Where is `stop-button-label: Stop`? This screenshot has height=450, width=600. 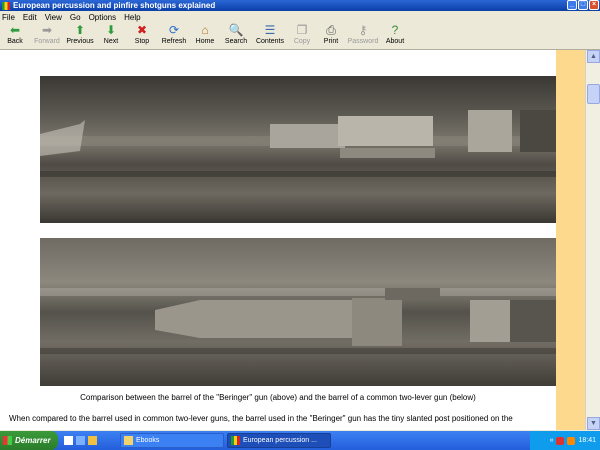 stop-button-label: Stop is located at coordinates (142, 41).